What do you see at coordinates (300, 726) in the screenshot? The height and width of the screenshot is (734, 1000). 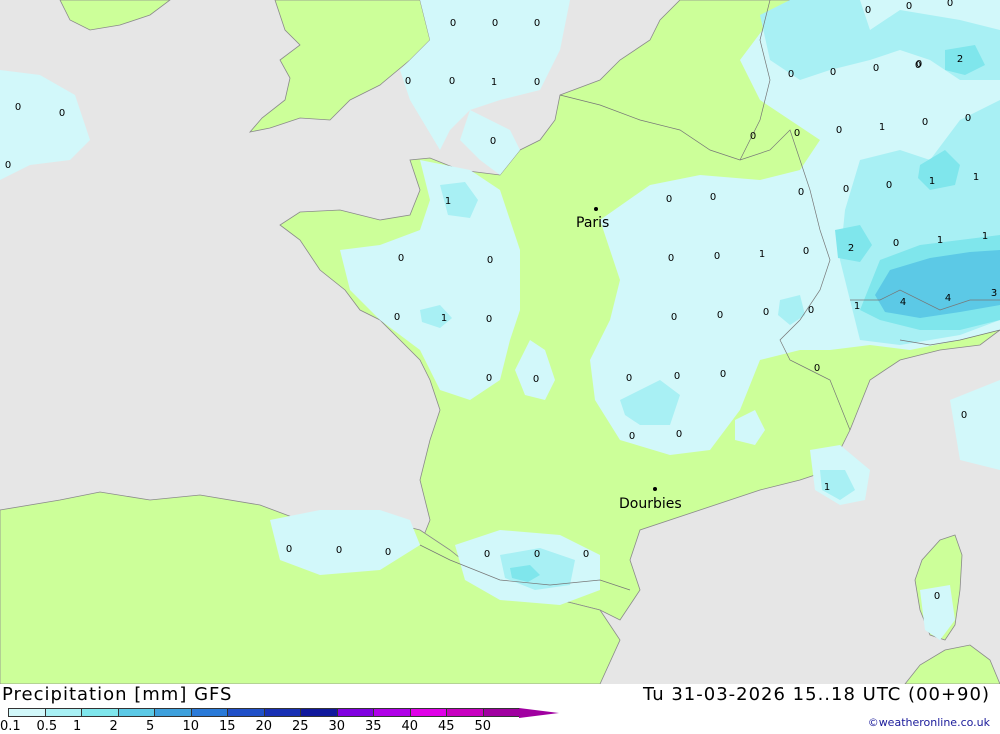 I see `legend-label: 25` at bounding box center [300, 726].